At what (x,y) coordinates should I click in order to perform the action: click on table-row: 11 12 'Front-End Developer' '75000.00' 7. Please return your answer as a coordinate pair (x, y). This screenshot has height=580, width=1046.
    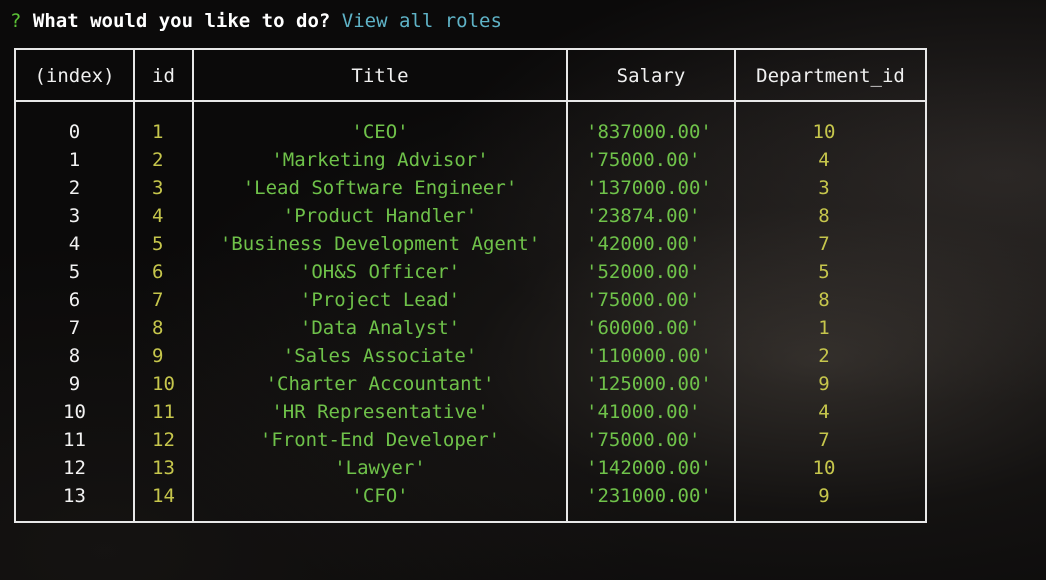
    Looking at the image, I should click on (523, 440).